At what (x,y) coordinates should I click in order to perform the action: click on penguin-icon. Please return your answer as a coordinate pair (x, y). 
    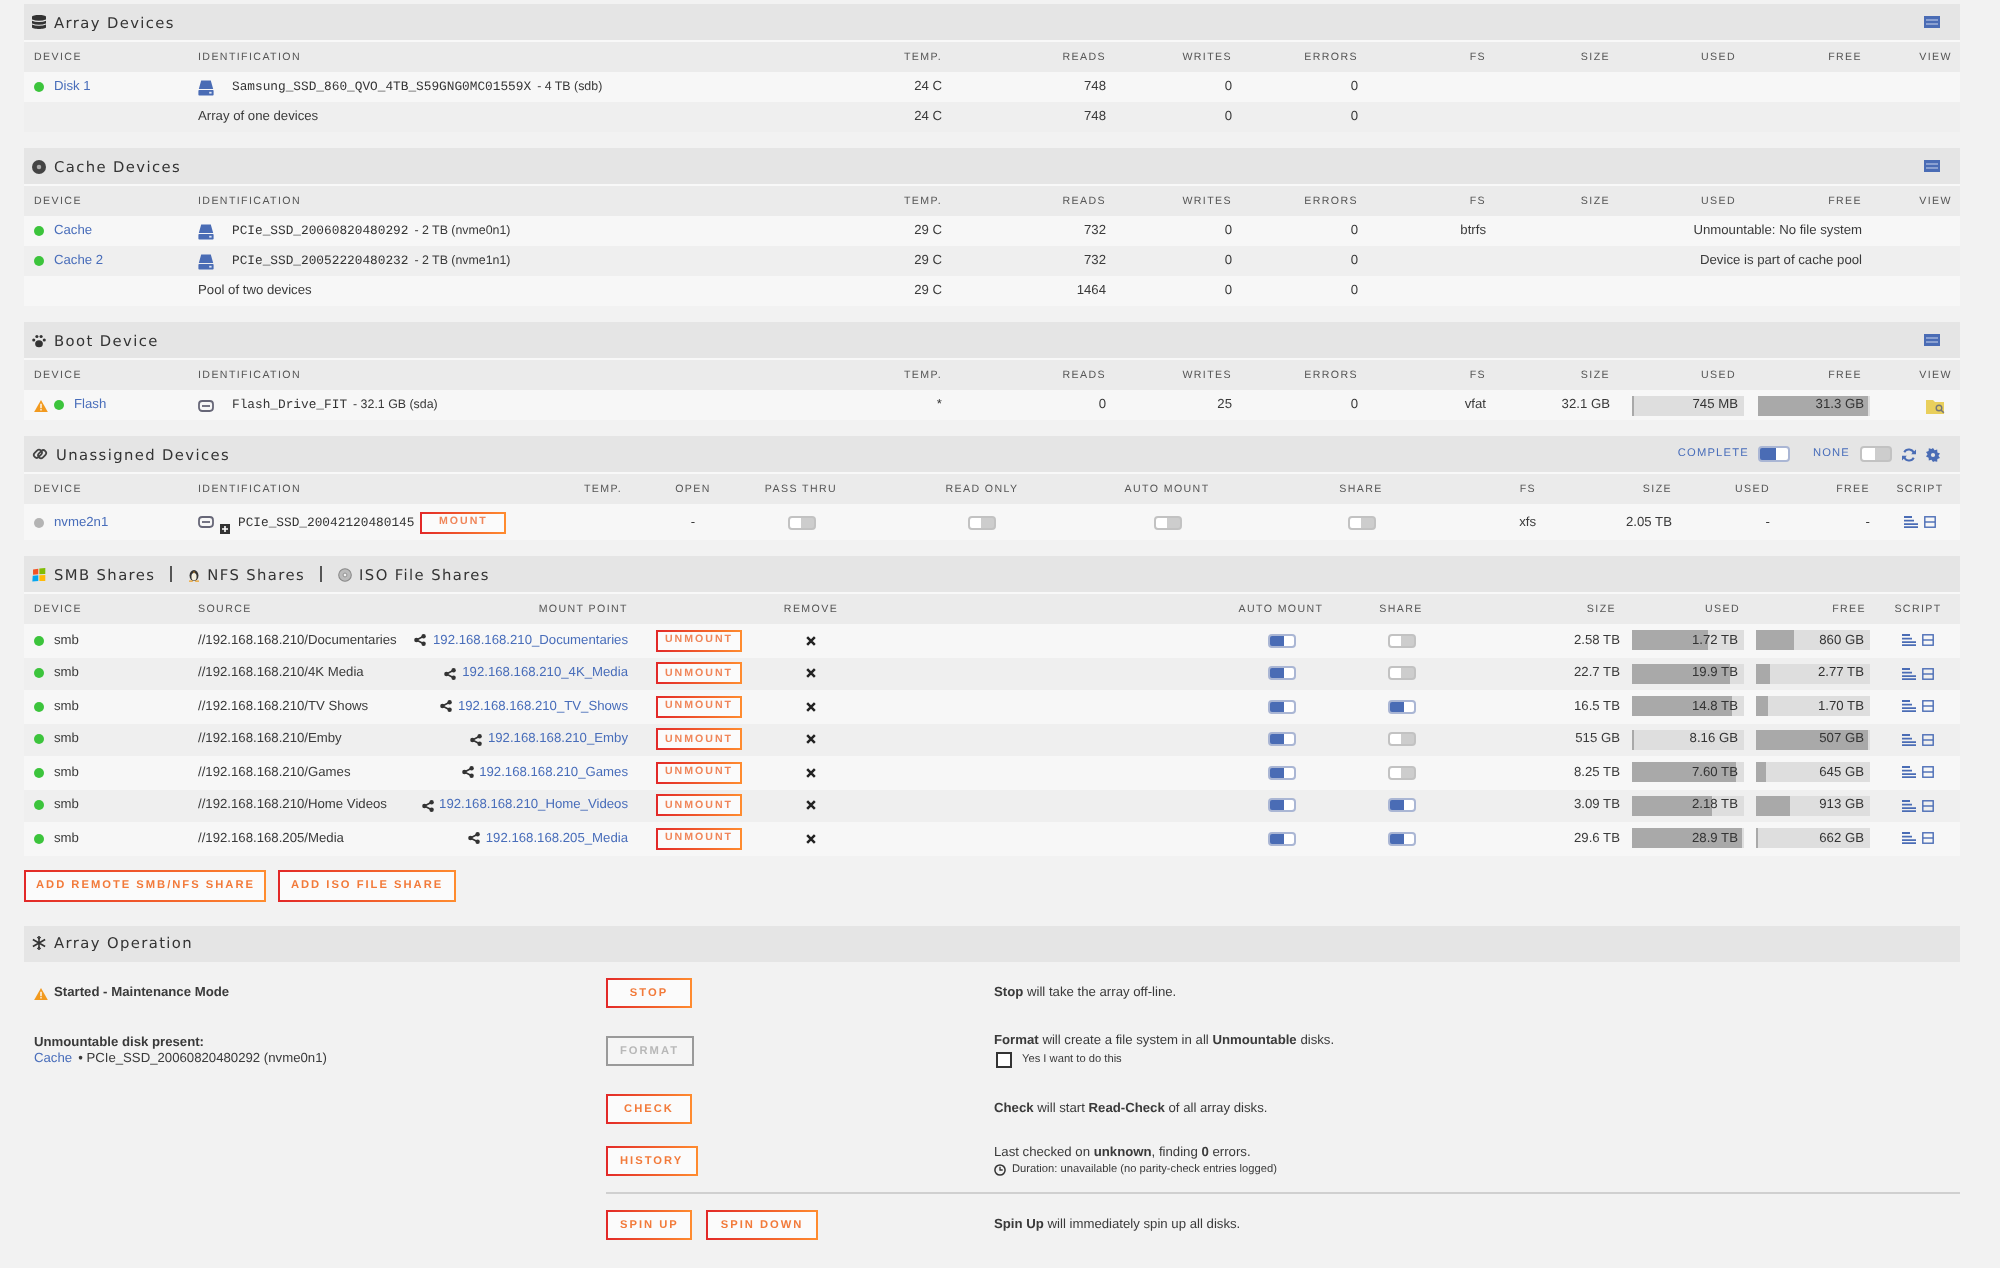
    Looking at the image, I should click on (193, 574).